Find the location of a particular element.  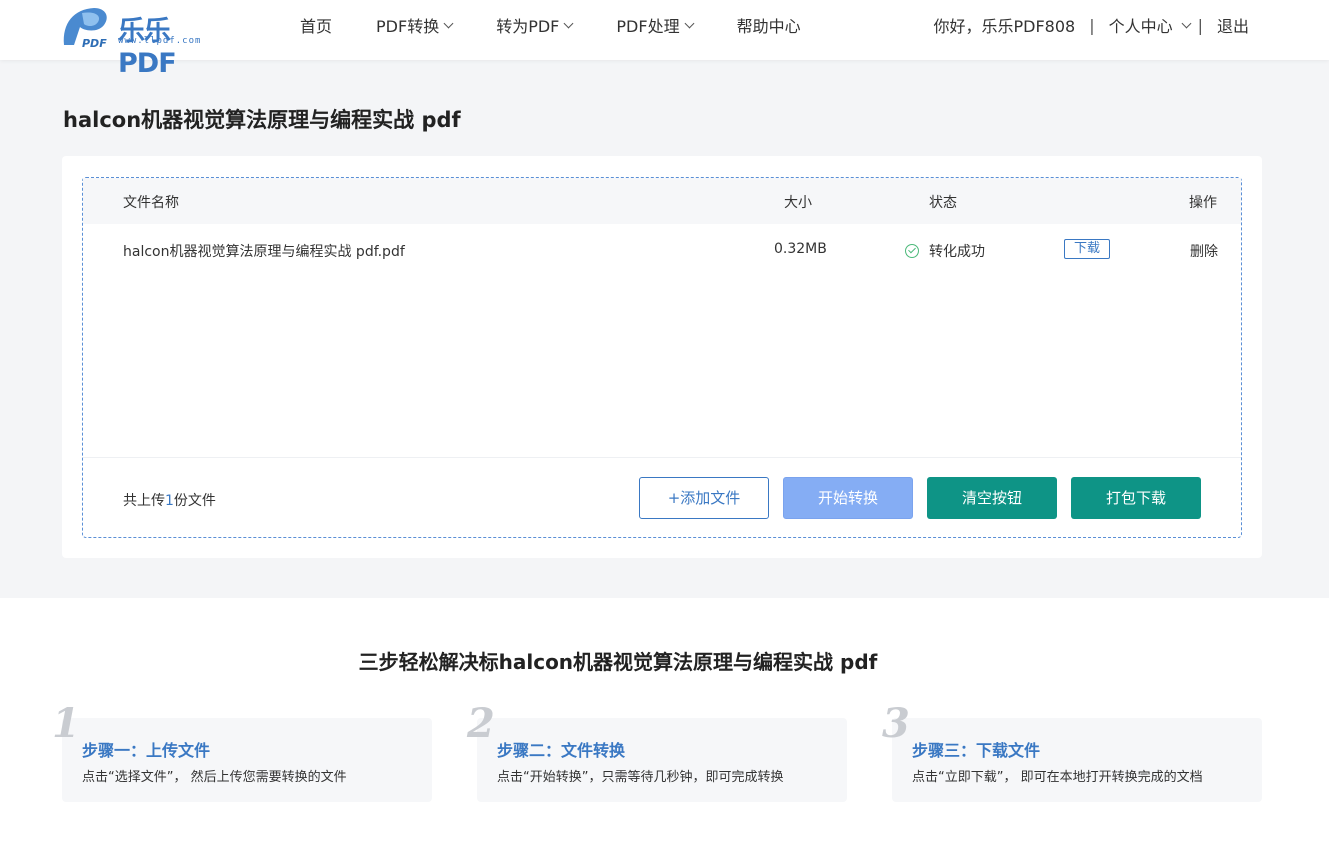

nav-item-pdf-process: PDF处理 is located at coordinates (655, 25).